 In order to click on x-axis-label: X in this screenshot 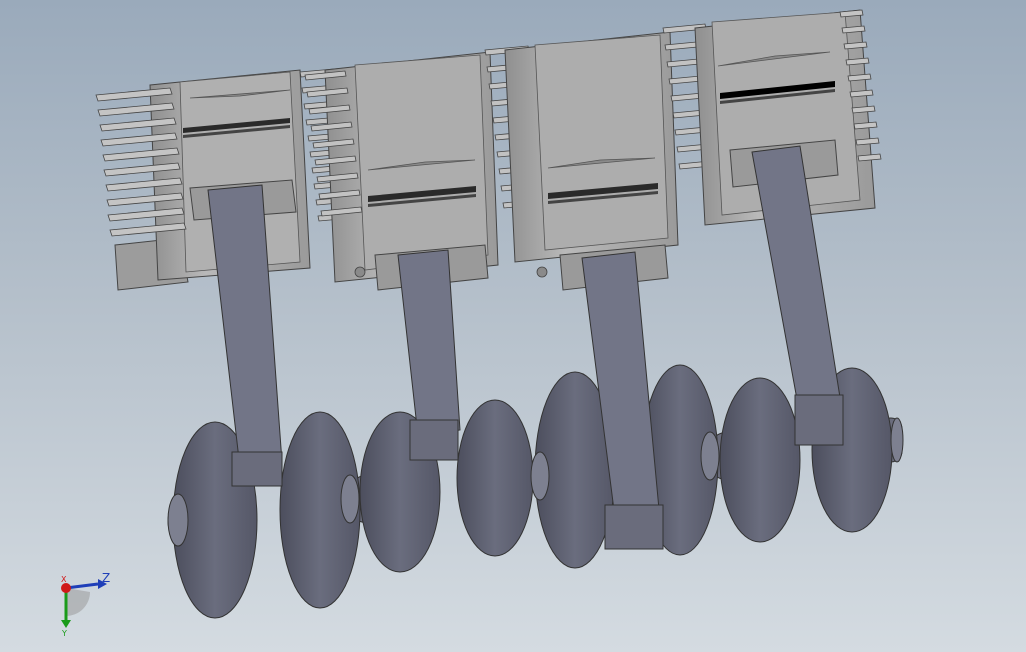, I will do `click(64, 579)`.